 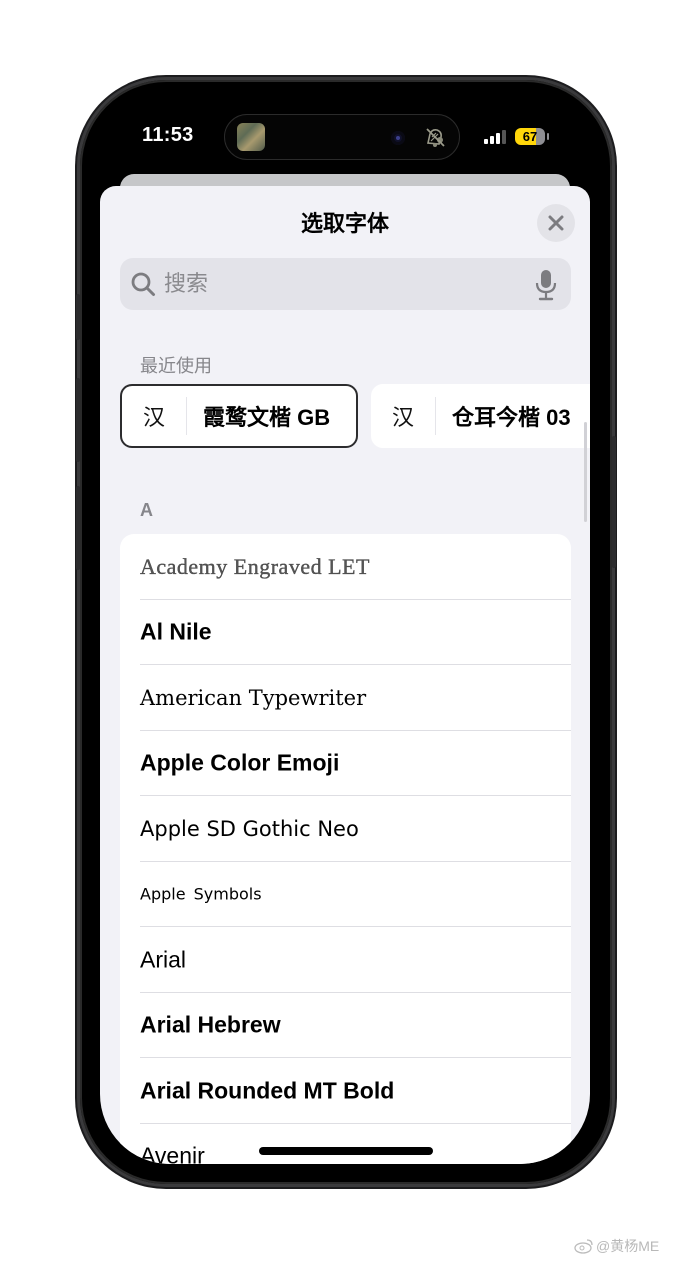 I want to click on battery-tip, so click(x=548, y=136).